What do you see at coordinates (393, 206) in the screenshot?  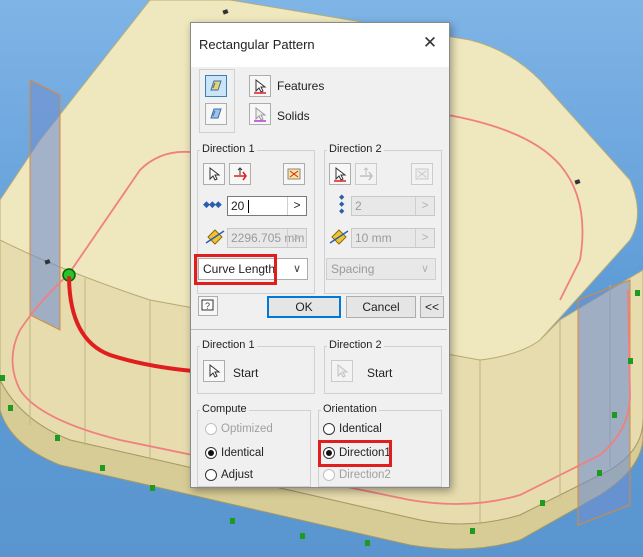 I see `direction2-count-field: 2 >` at bounding box center [393, 206].